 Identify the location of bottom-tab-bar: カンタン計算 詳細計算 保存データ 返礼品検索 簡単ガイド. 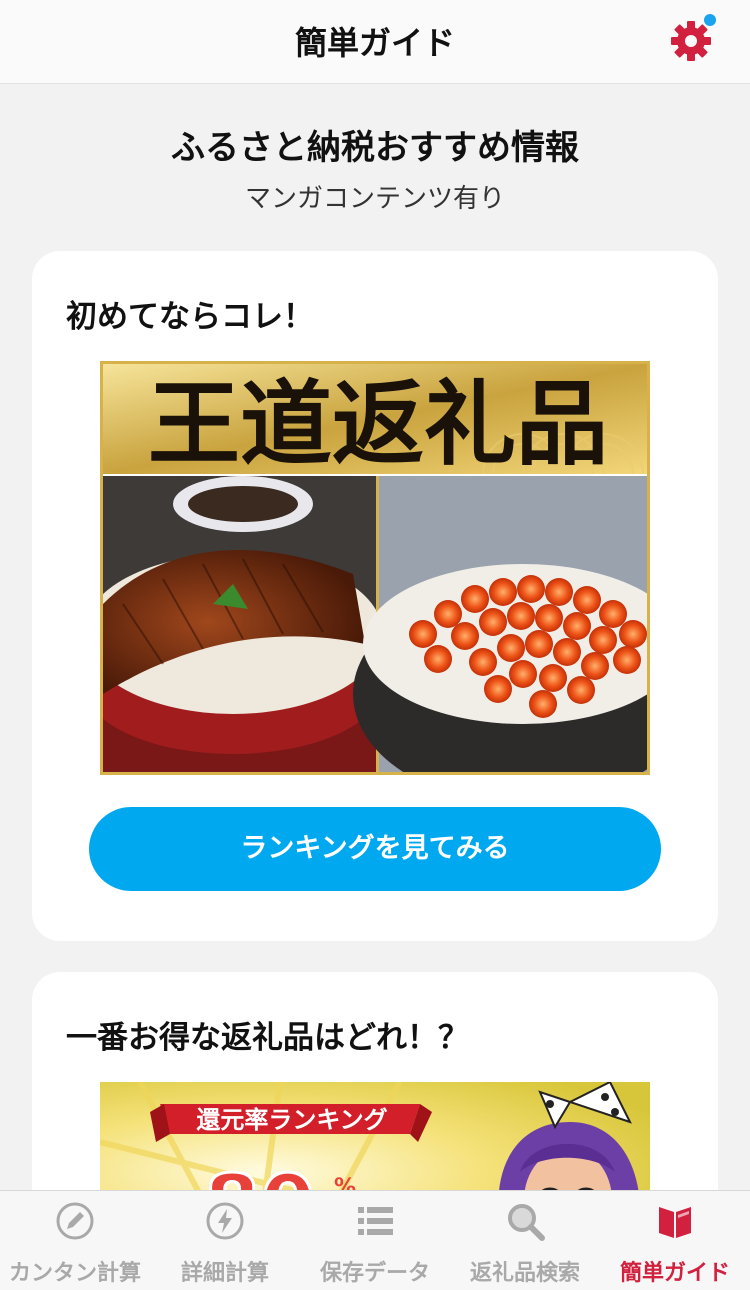
(375, 1240).